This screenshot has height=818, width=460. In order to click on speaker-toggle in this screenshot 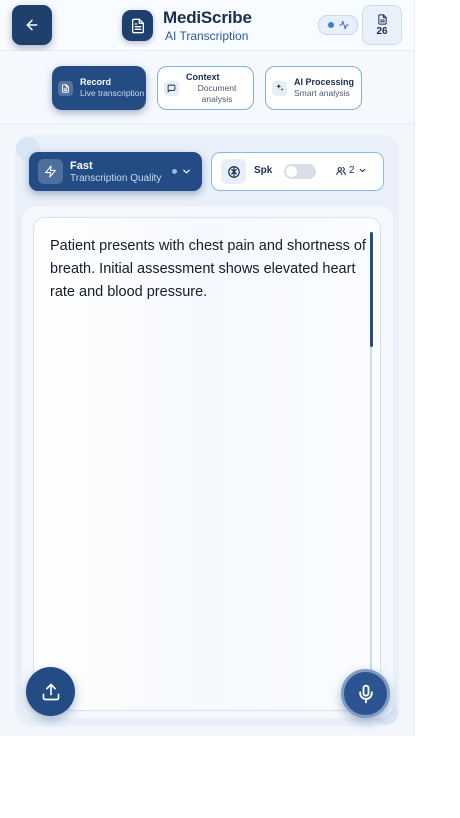, I will do `click(300, 171)`.